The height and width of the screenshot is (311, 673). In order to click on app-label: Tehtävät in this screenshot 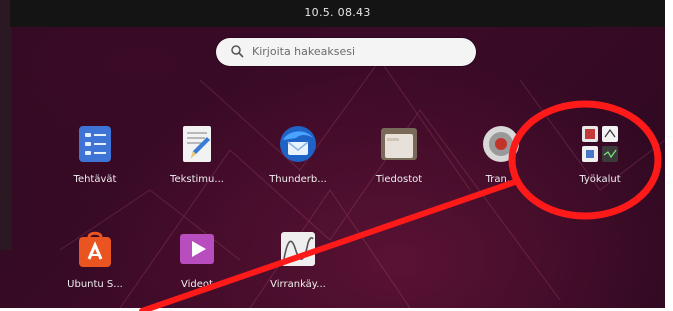, I will do `click(95, 179)`.